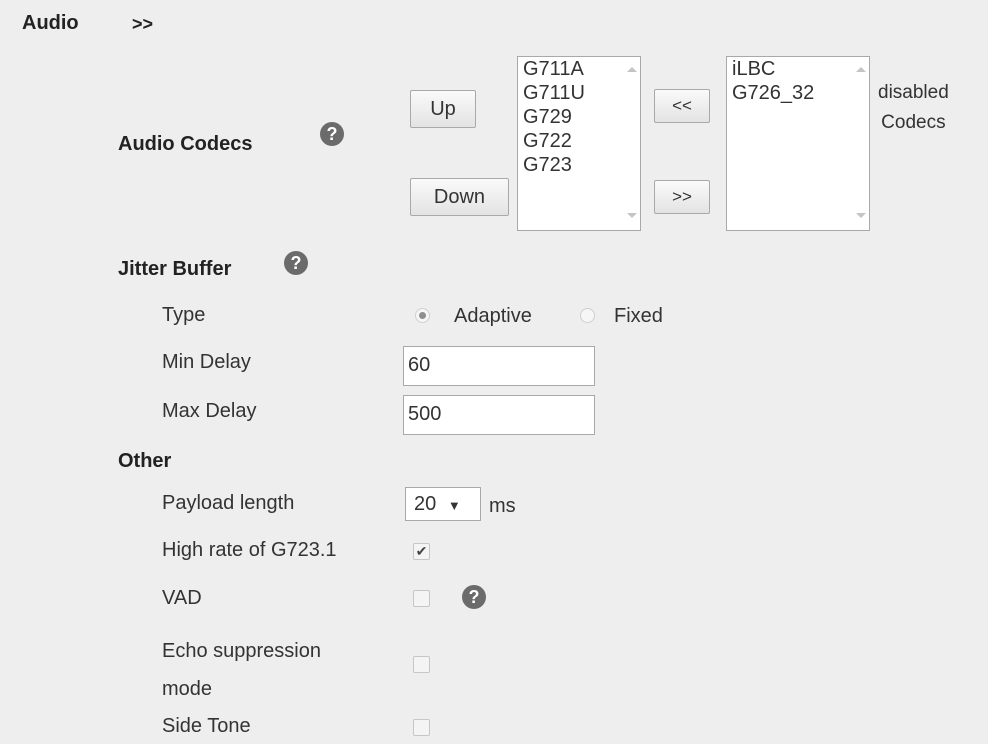  I want to click on min-delay-label: Min Delay, so click(206, 362).